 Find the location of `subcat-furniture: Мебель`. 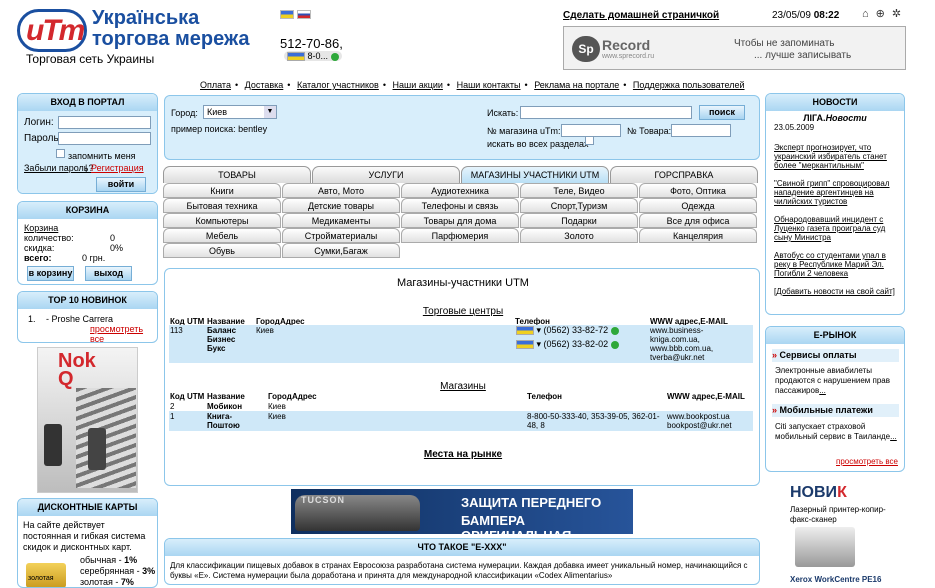

subcat-furniture: Мебель is located at coordinates (222, 235).